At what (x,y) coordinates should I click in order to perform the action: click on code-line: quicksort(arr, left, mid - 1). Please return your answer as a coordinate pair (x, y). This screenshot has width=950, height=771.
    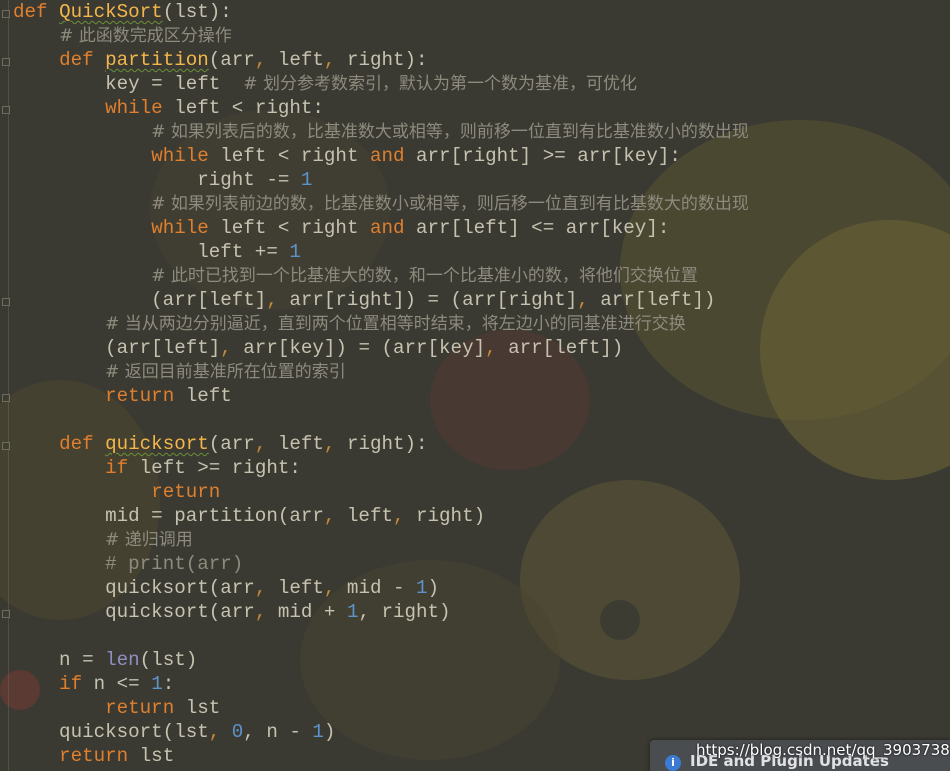
    Looking at the image, I should click on (478, 588).